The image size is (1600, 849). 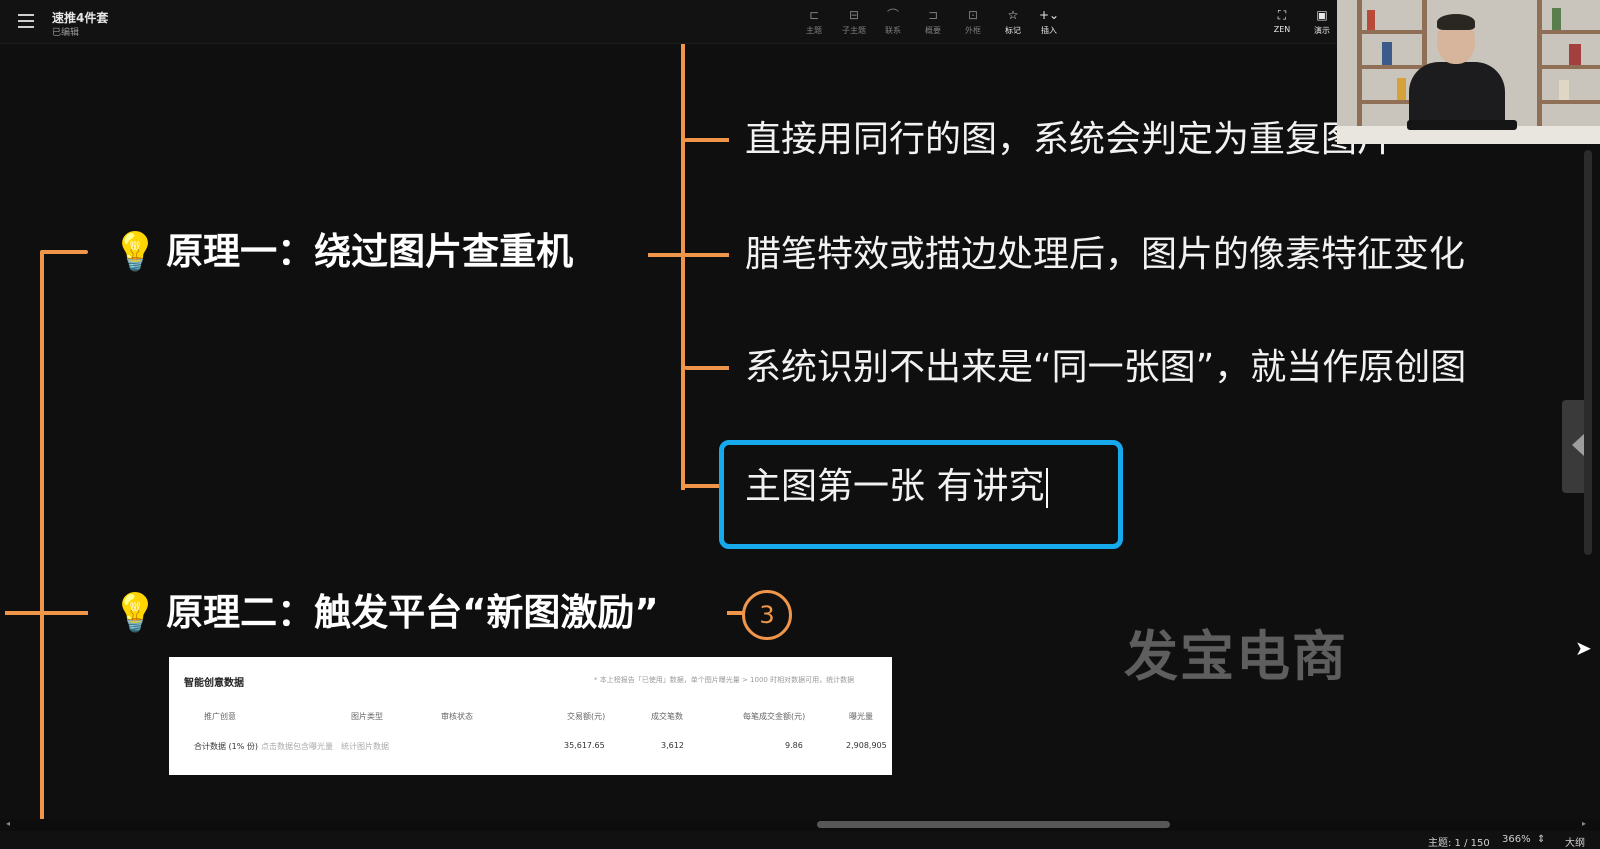 What do you see at coordinates (667, 716) in the screenshot?
I see `table-header: 成交笔数` at bounding box center [667, 716].